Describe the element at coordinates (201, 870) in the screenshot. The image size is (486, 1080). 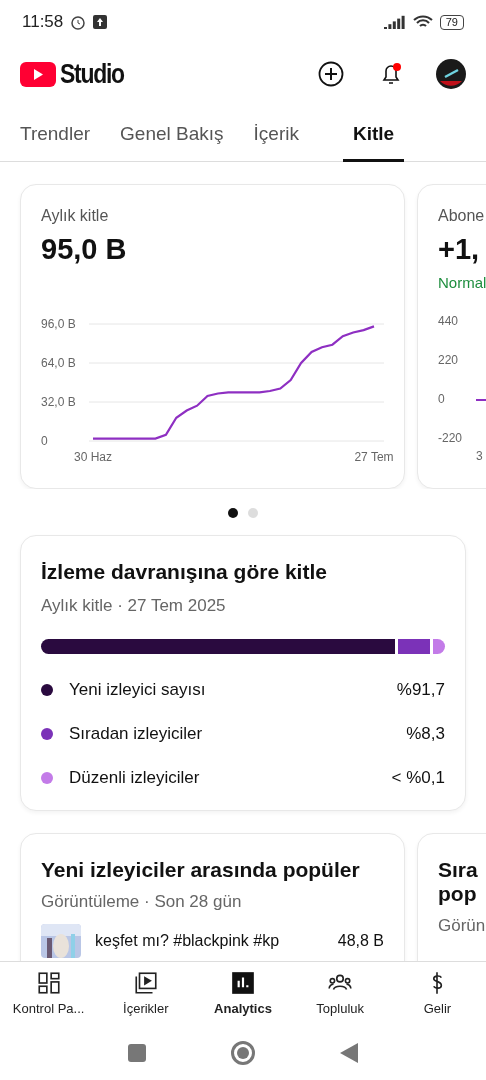
I see `card-title: Yeni izleyiciler arasında popüler` at that location.